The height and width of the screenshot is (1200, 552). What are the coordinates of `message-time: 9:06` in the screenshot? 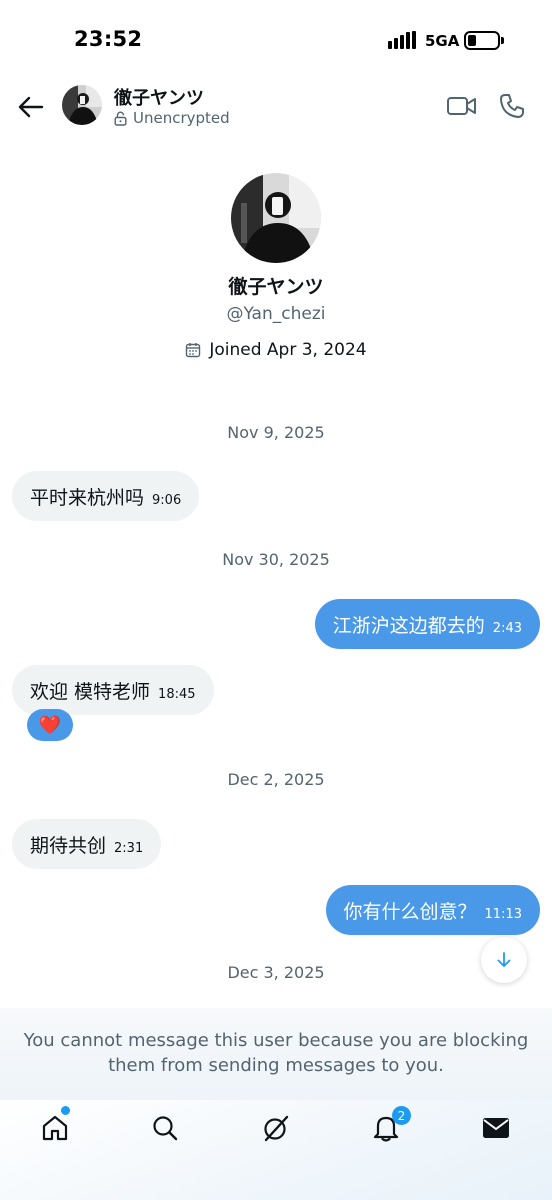 It's located at (167, 500).